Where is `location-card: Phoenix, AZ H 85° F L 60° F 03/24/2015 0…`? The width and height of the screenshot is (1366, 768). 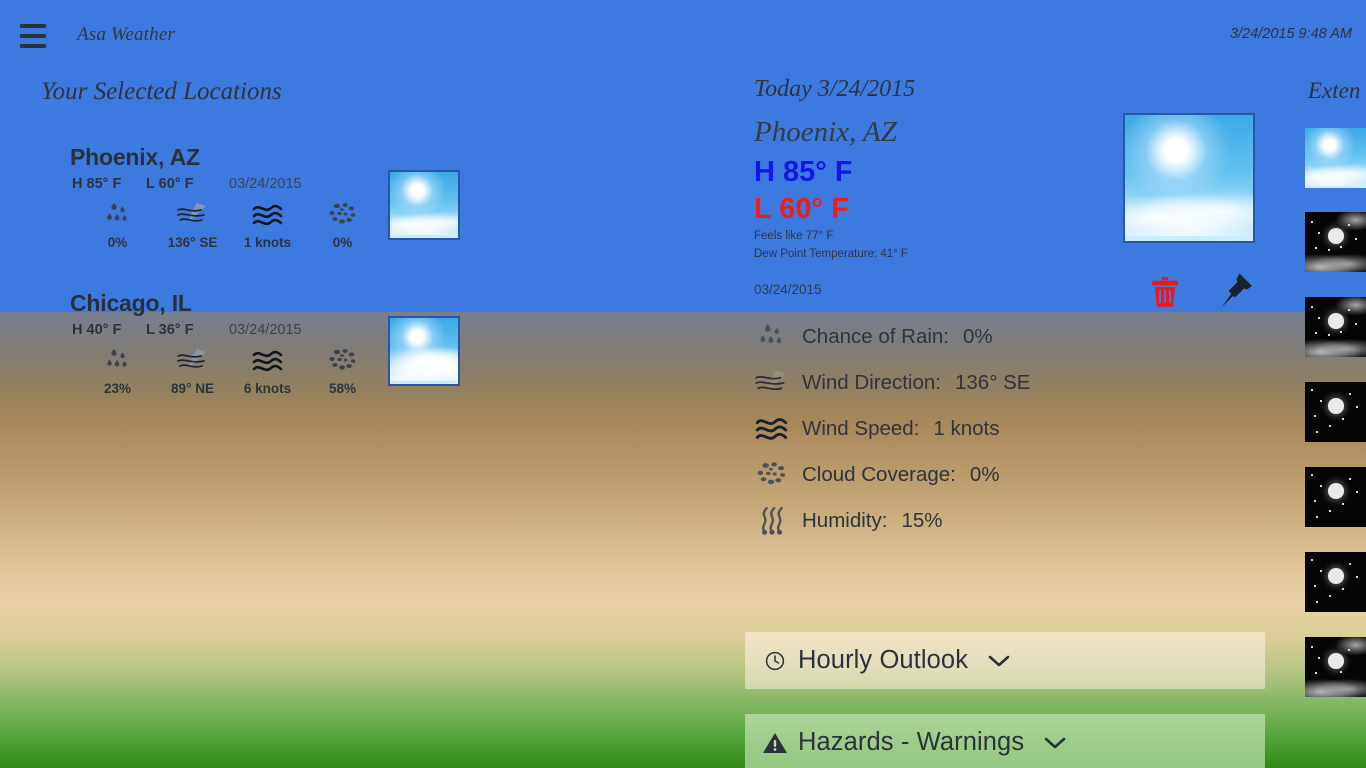 location-card: Phoenix, AZ H 85° F L 60° F 03/24/2015 0… is located at coordinates (275, 216).